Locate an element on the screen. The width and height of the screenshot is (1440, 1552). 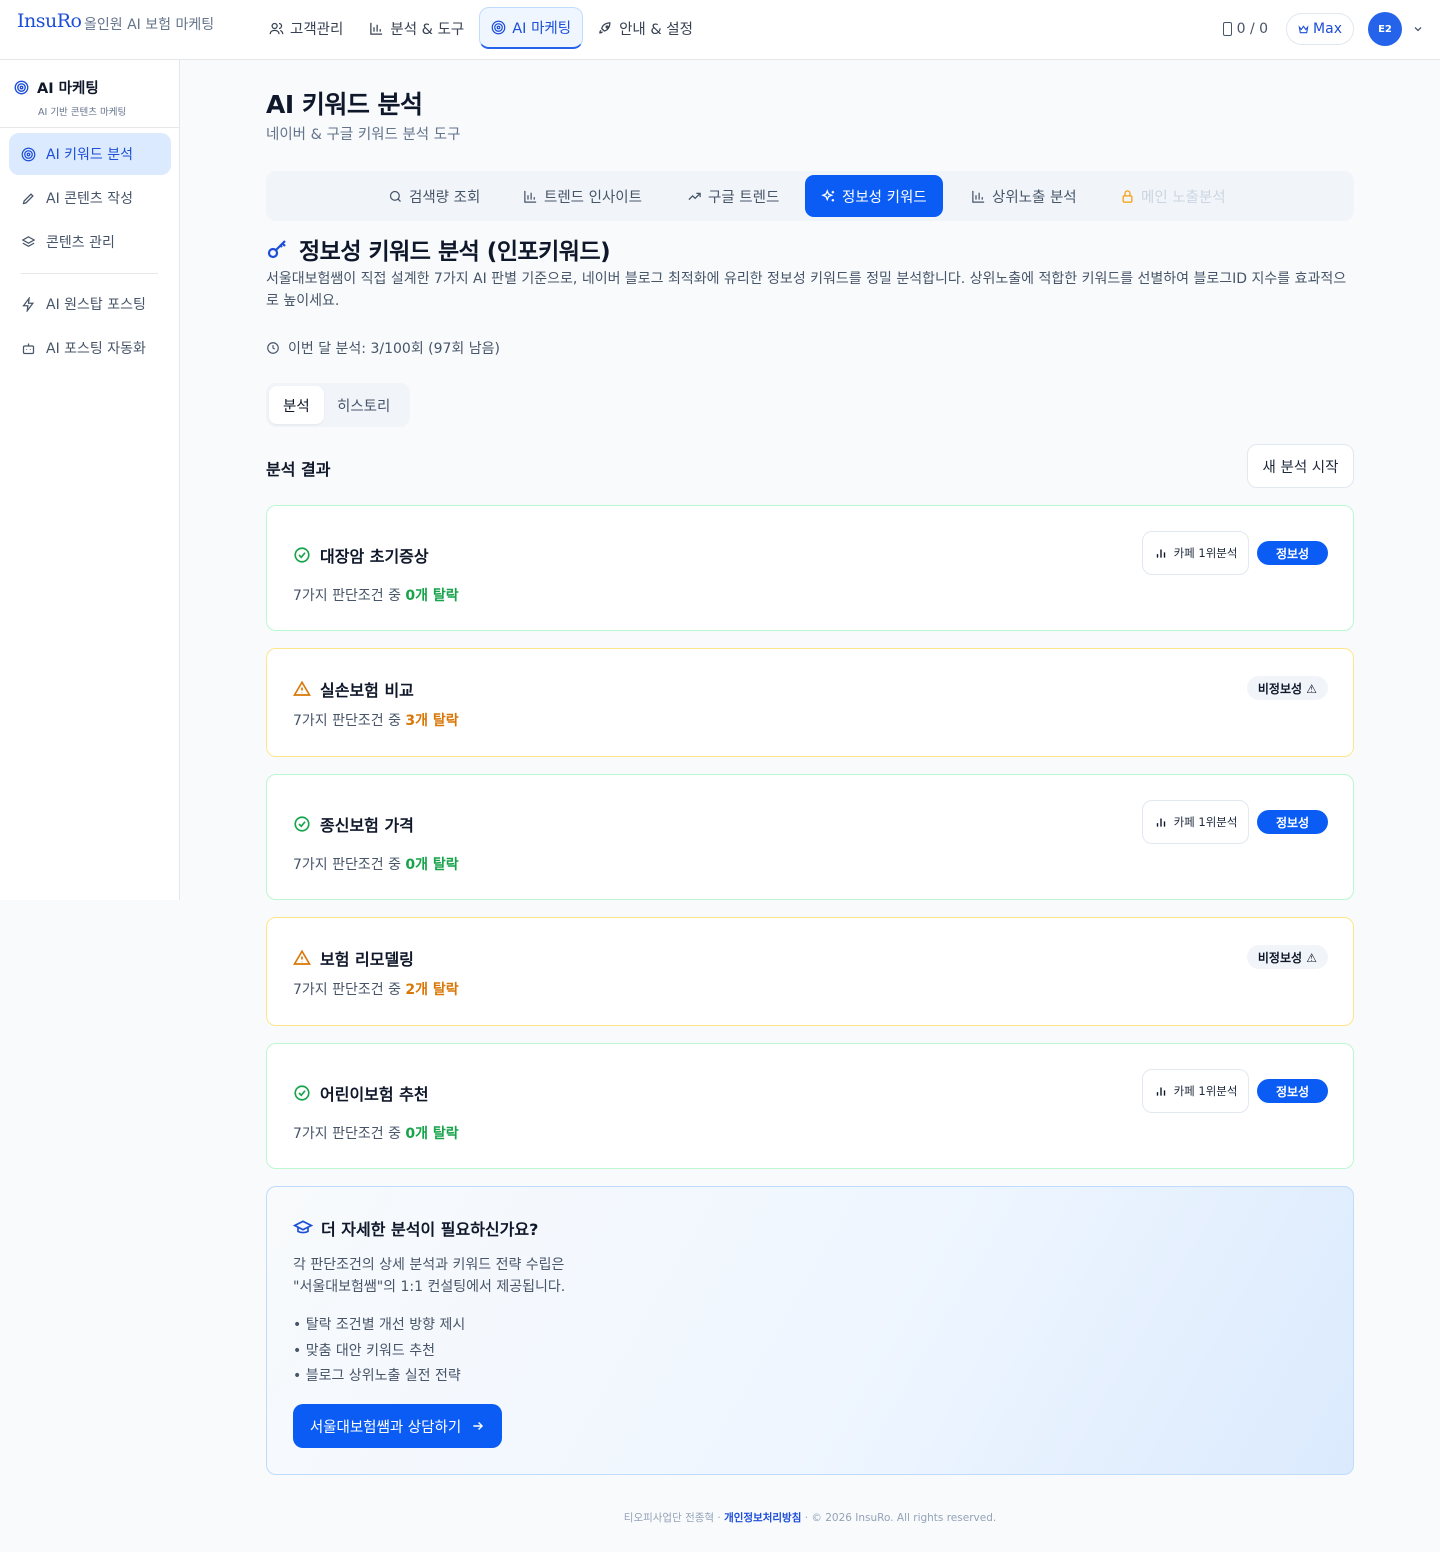
sidebar-divider is located at coordinates (89, 273).